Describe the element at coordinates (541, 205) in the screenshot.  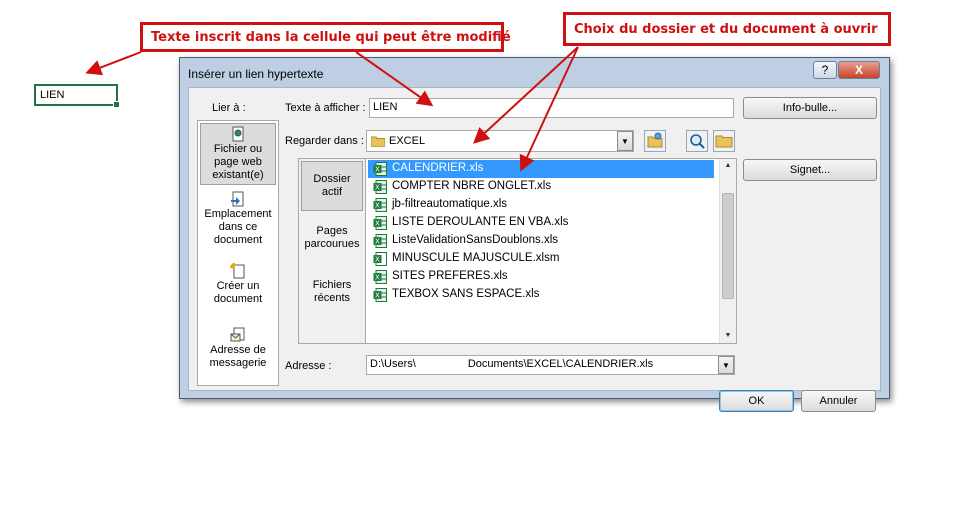
I see `file-list-item: Xjb-filtreautomatique.xls` at that location.